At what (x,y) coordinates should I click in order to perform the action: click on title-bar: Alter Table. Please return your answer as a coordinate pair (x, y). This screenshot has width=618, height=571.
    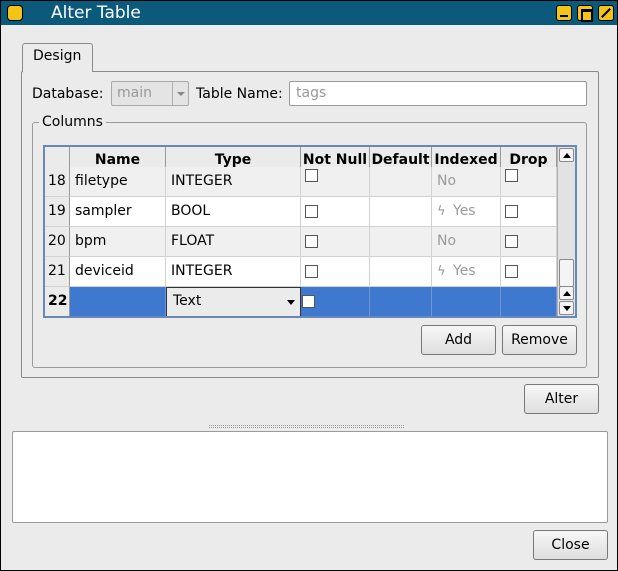
    Looking at the image, I should click on (309, 13).